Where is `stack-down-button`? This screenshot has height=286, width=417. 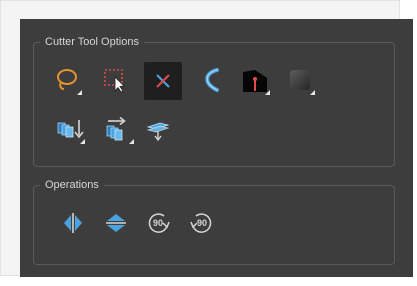
stack-down-button is located at coordinates (70, 129).